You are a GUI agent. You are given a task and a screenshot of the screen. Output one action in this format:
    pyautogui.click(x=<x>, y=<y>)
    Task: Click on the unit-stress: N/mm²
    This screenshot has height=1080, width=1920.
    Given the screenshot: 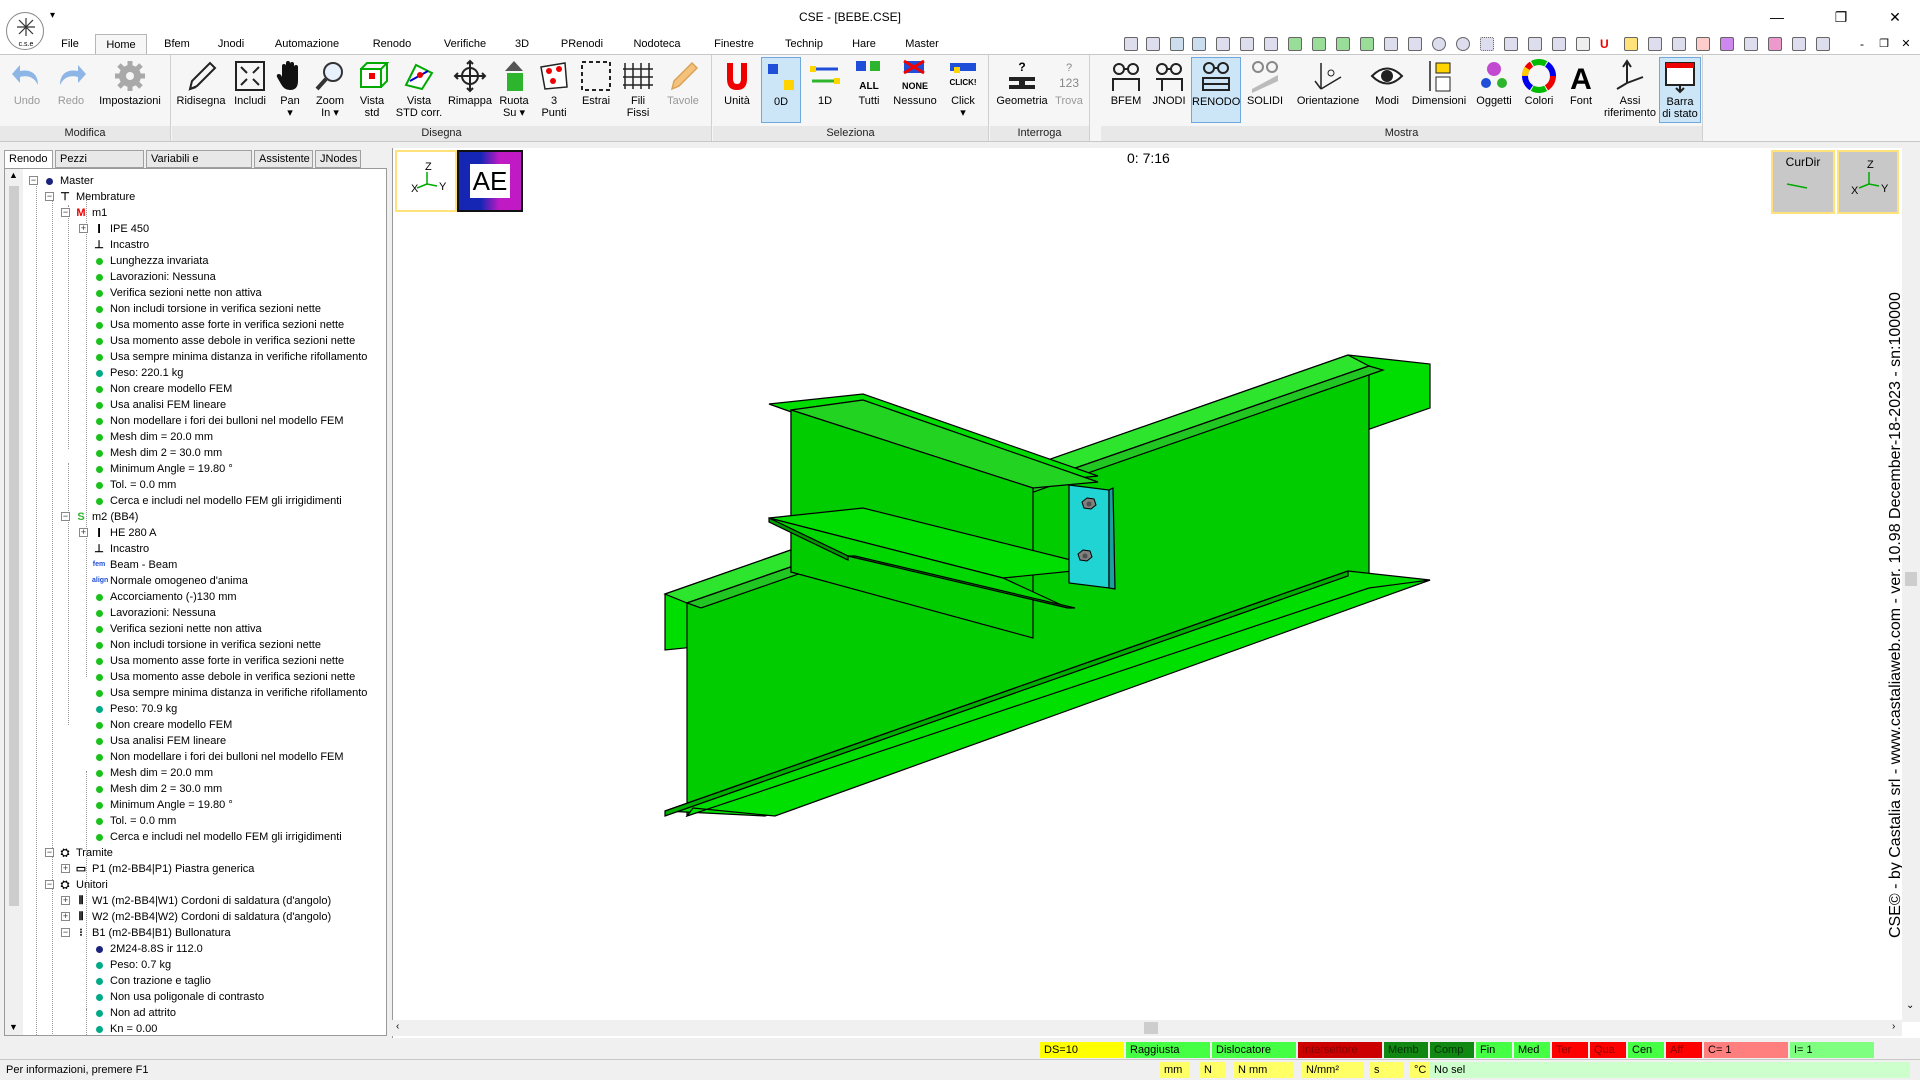 What is the action you would take?
    pyautogui.click(x=1333, y=1070)
    